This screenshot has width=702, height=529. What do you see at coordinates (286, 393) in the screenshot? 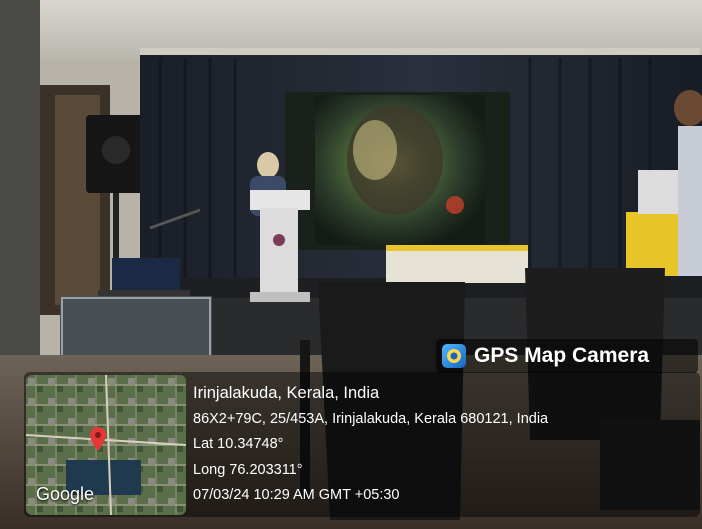
I see `place-name: Irinjalakuda, Kerala, India` at bounding box center [286, 393].